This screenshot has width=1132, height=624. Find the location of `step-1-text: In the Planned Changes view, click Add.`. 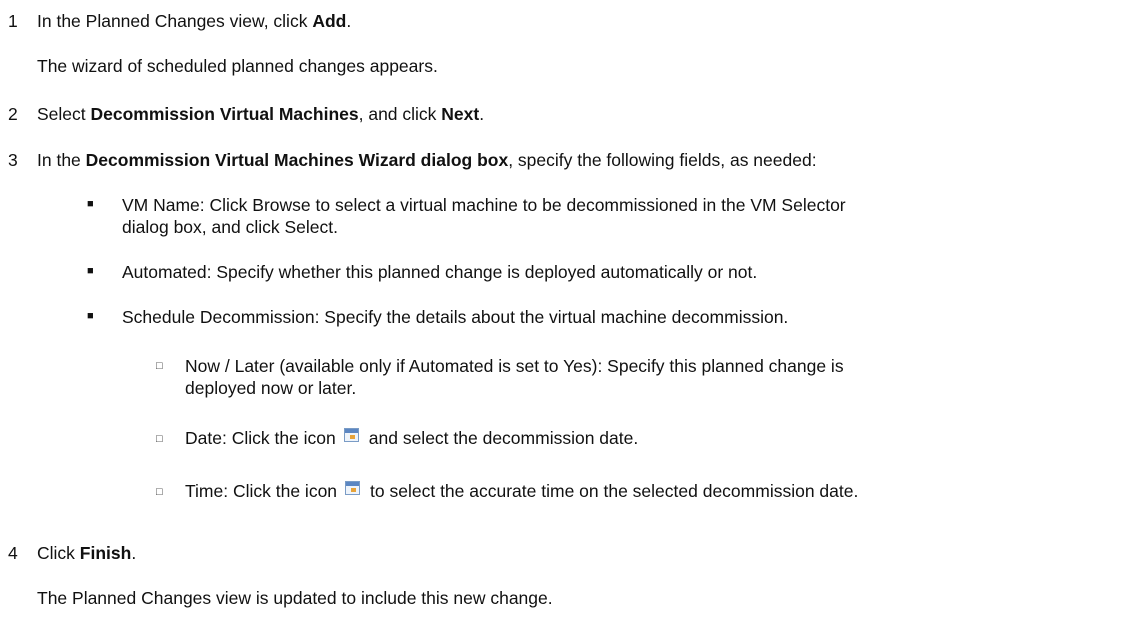

step-1-text: In the Planned Changes view, click Add. is located at coordinates (194, 21).